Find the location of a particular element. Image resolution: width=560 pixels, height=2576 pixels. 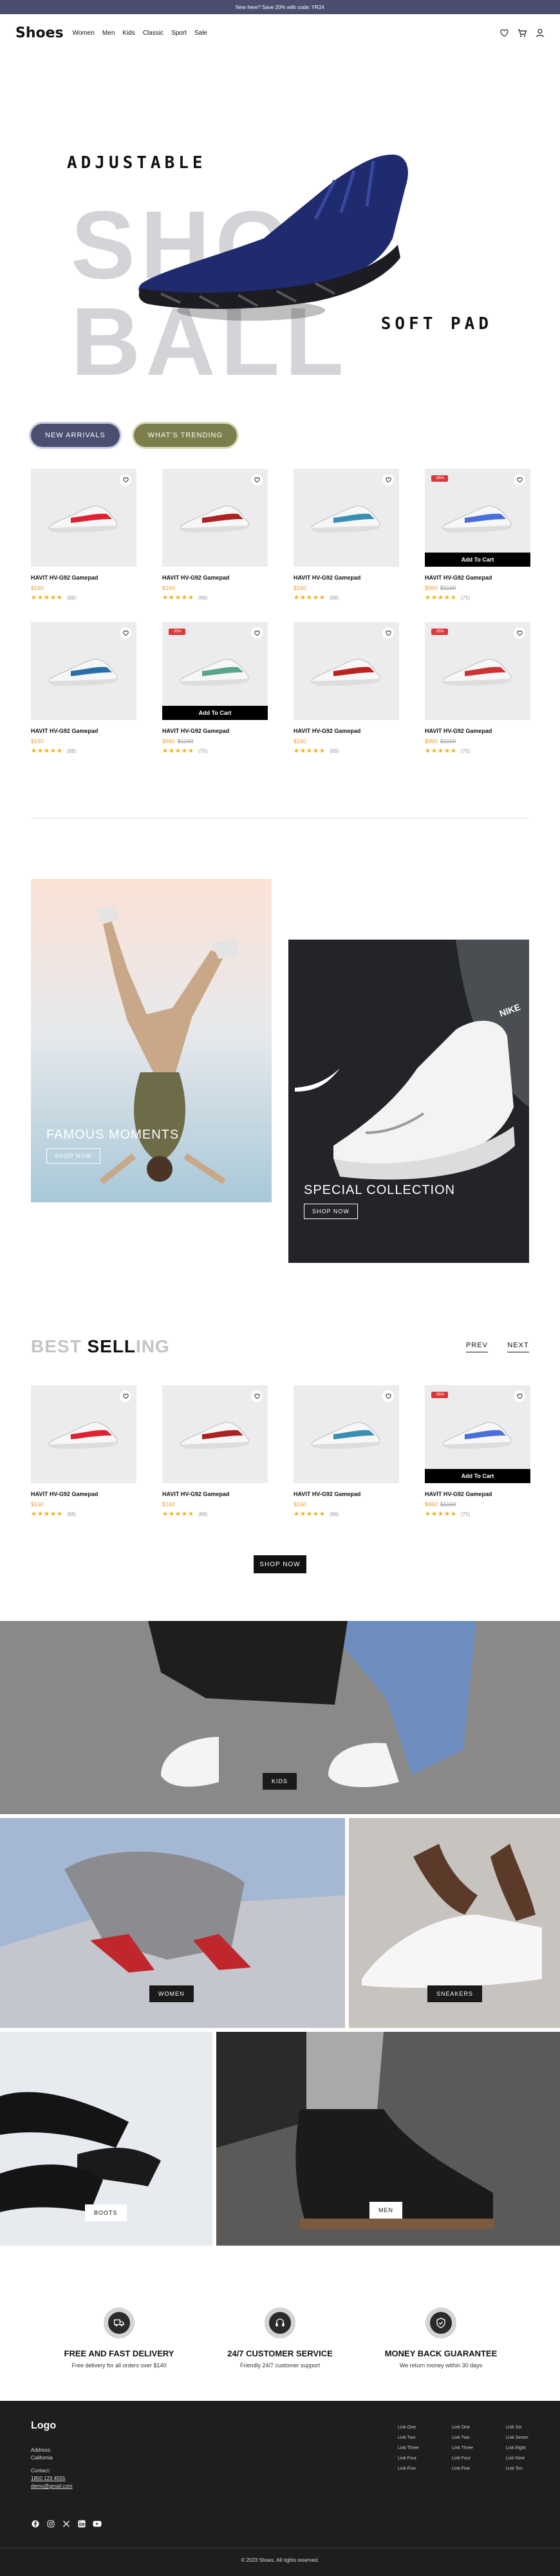

cart-icon is located at coordinates (522, 32).